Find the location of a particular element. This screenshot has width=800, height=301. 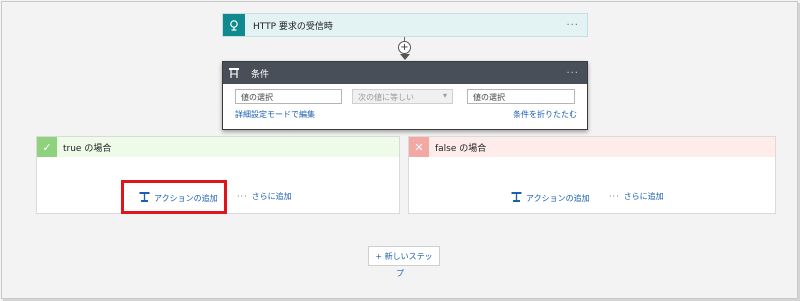

condition-header: 条件 ··· is located at coordinates (405, 73).